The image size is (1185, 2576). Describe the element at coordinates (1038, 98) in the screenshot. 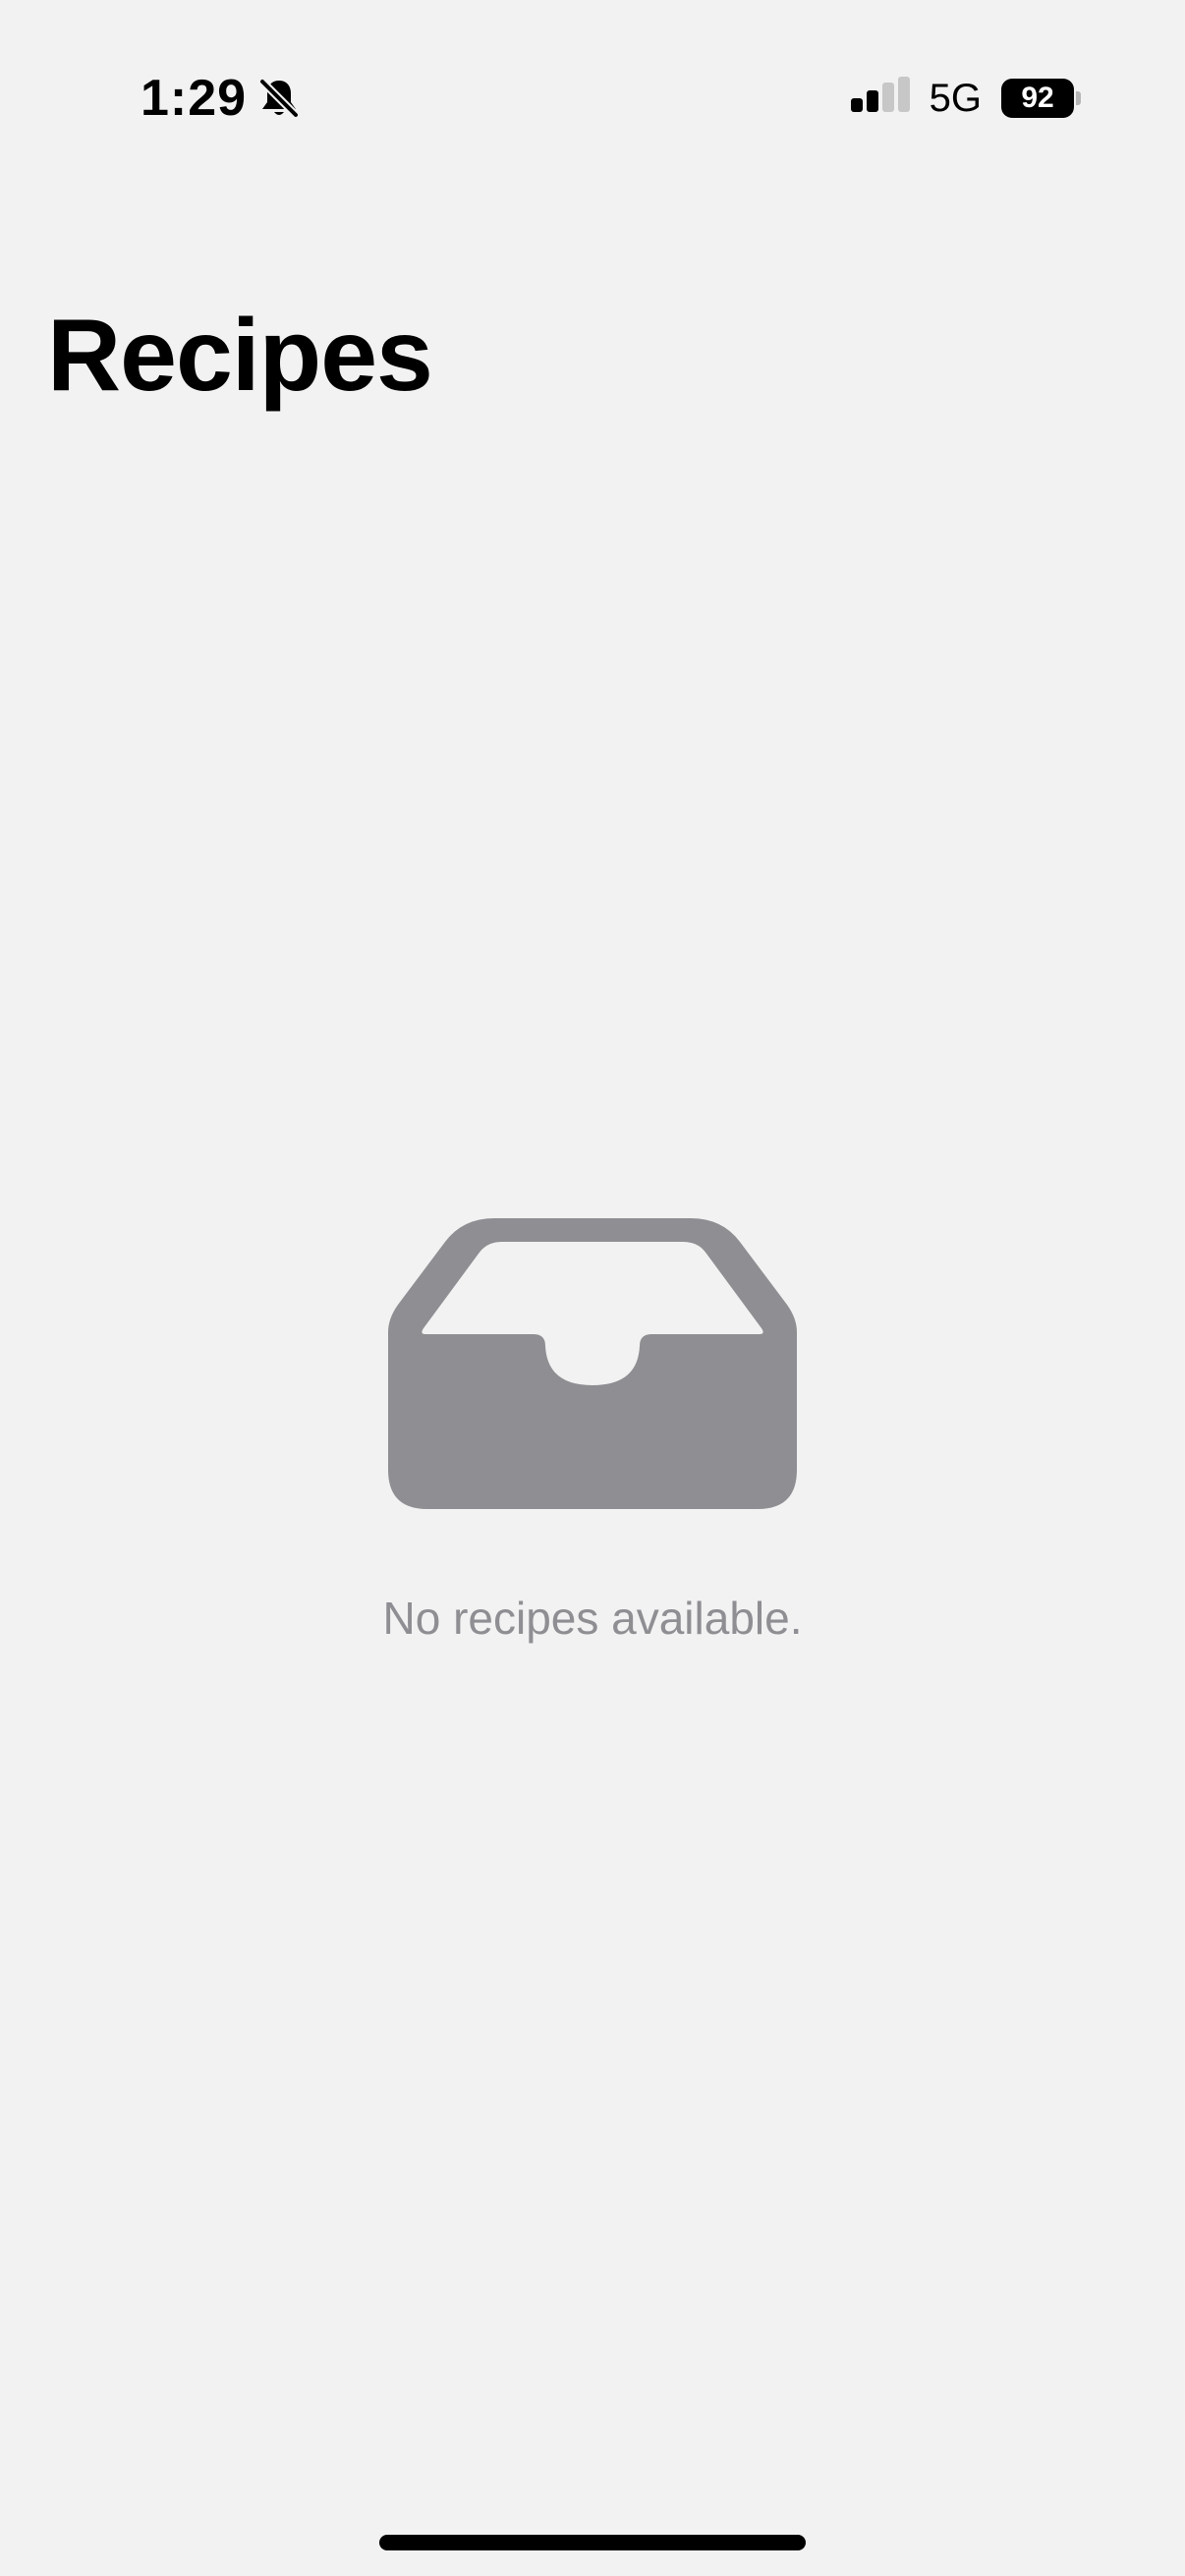

I see `battery-level: 92` at that location.